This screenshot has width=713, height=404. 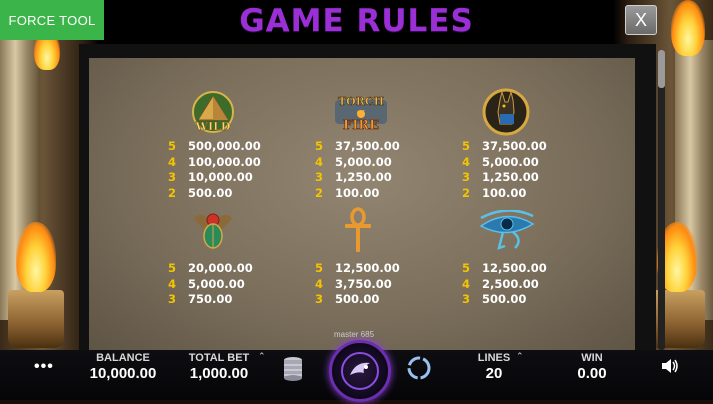 What do you see at coordinates (219, 358) in the screenshot?
I see `total-bet-label: TOTAL BET` at bounding box center [219, 358].